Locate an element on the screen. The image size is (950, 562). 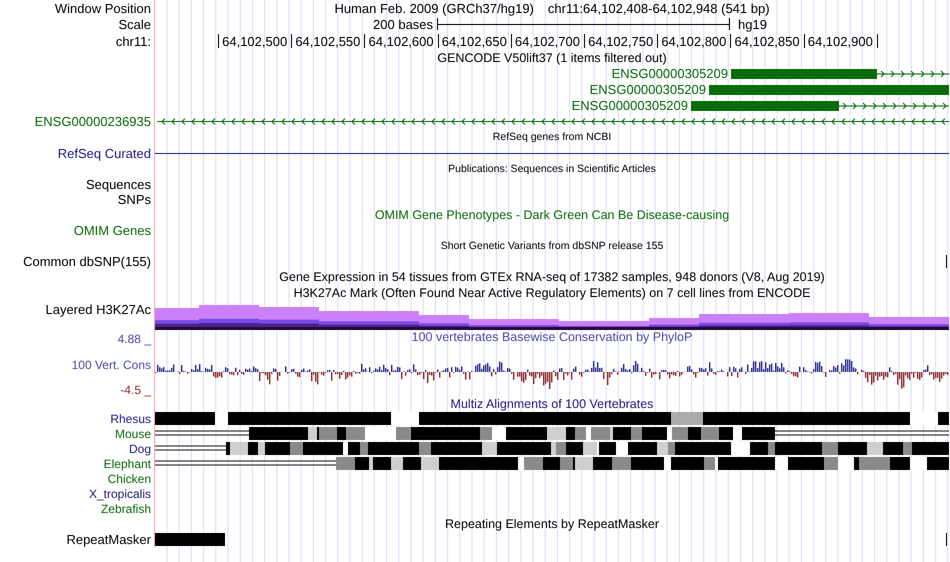
ruler-label: 64,102,900 is located at coordinates (840, 41).